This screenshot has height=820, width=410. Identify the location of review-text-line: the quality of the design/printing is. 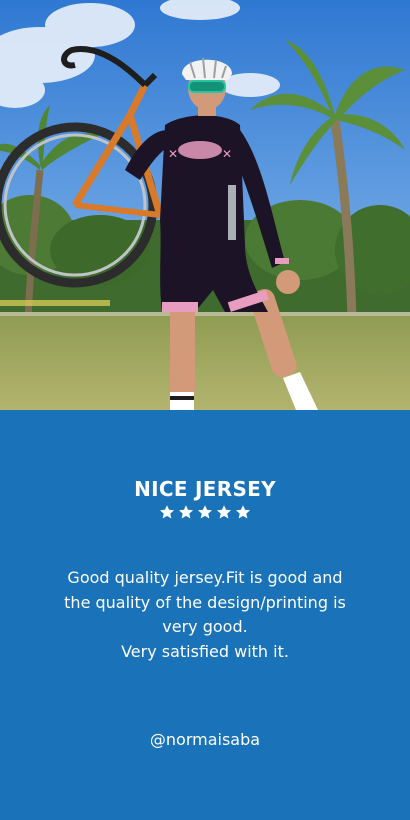
(205, 602).